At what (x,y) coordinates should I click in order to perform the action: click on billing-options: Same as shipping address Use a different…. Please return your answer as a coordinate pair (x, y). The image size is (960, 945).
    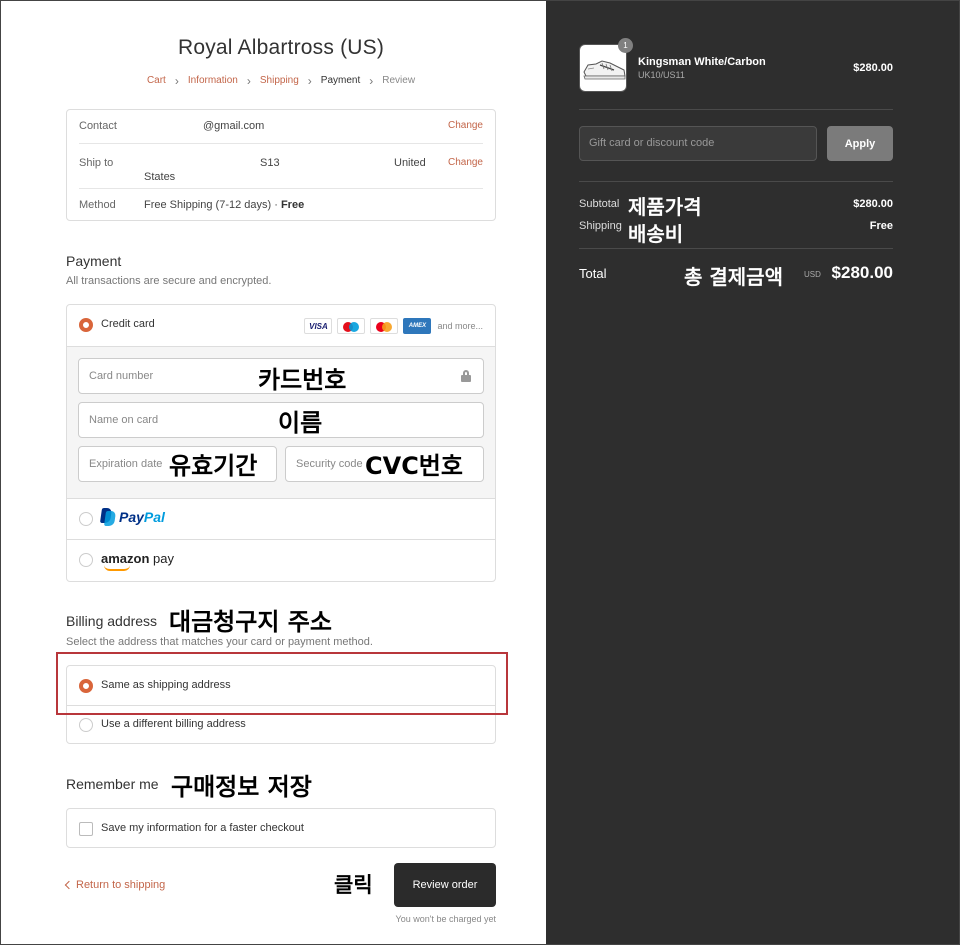
    Looking at the image, I should click on (281, 704).